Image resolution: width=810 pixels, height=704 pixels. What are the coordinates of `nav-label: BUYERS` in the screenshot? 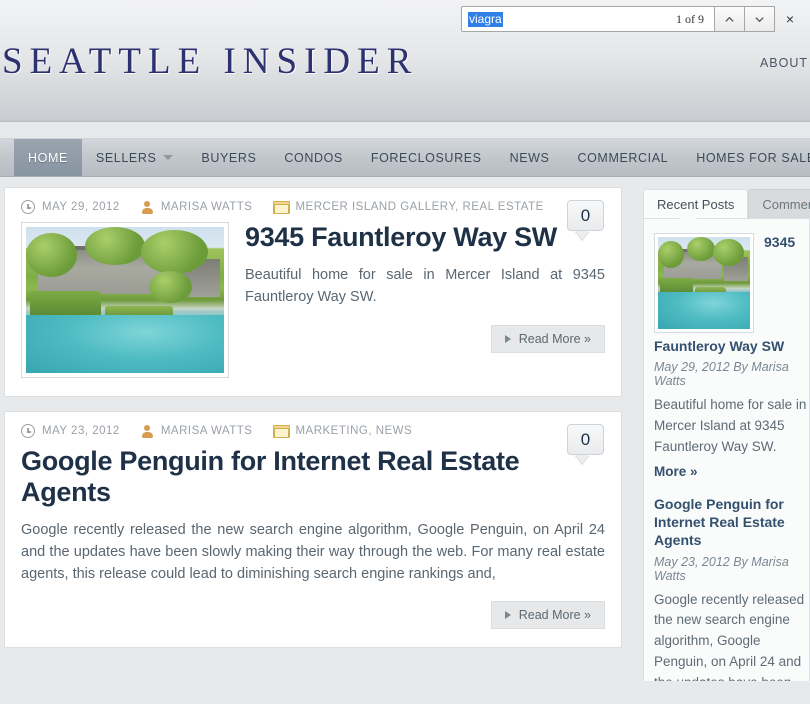 It's located at (229, 157).